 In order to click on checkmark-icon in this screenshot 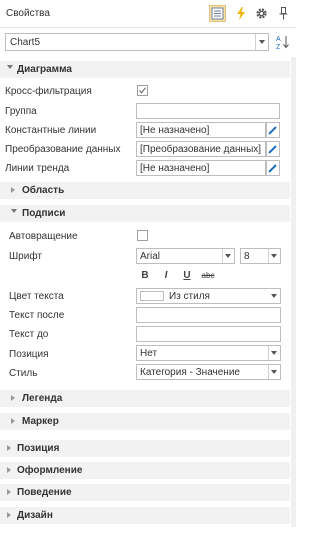, I will do `click(142, 90)`.